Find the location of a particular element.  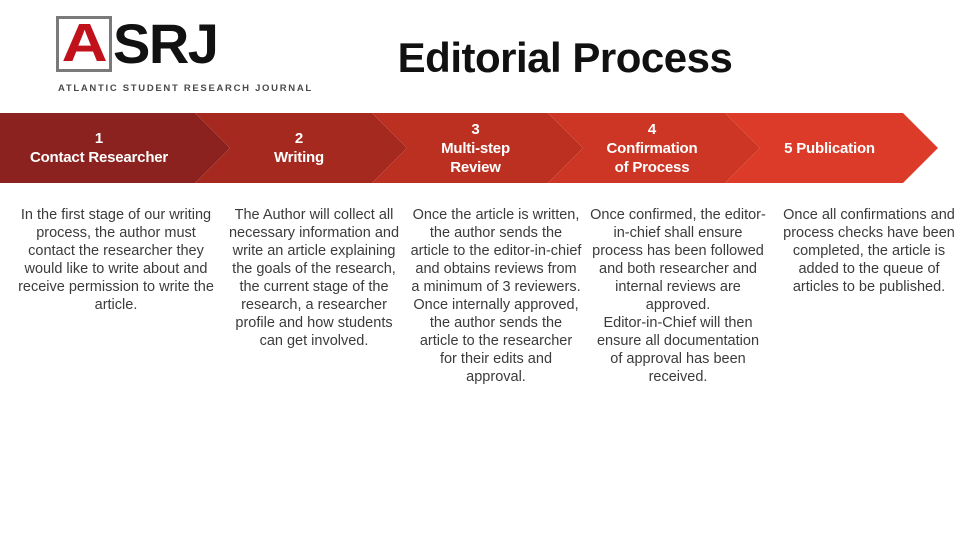

logo-letter-a: A is located at coordinates (84, 43).